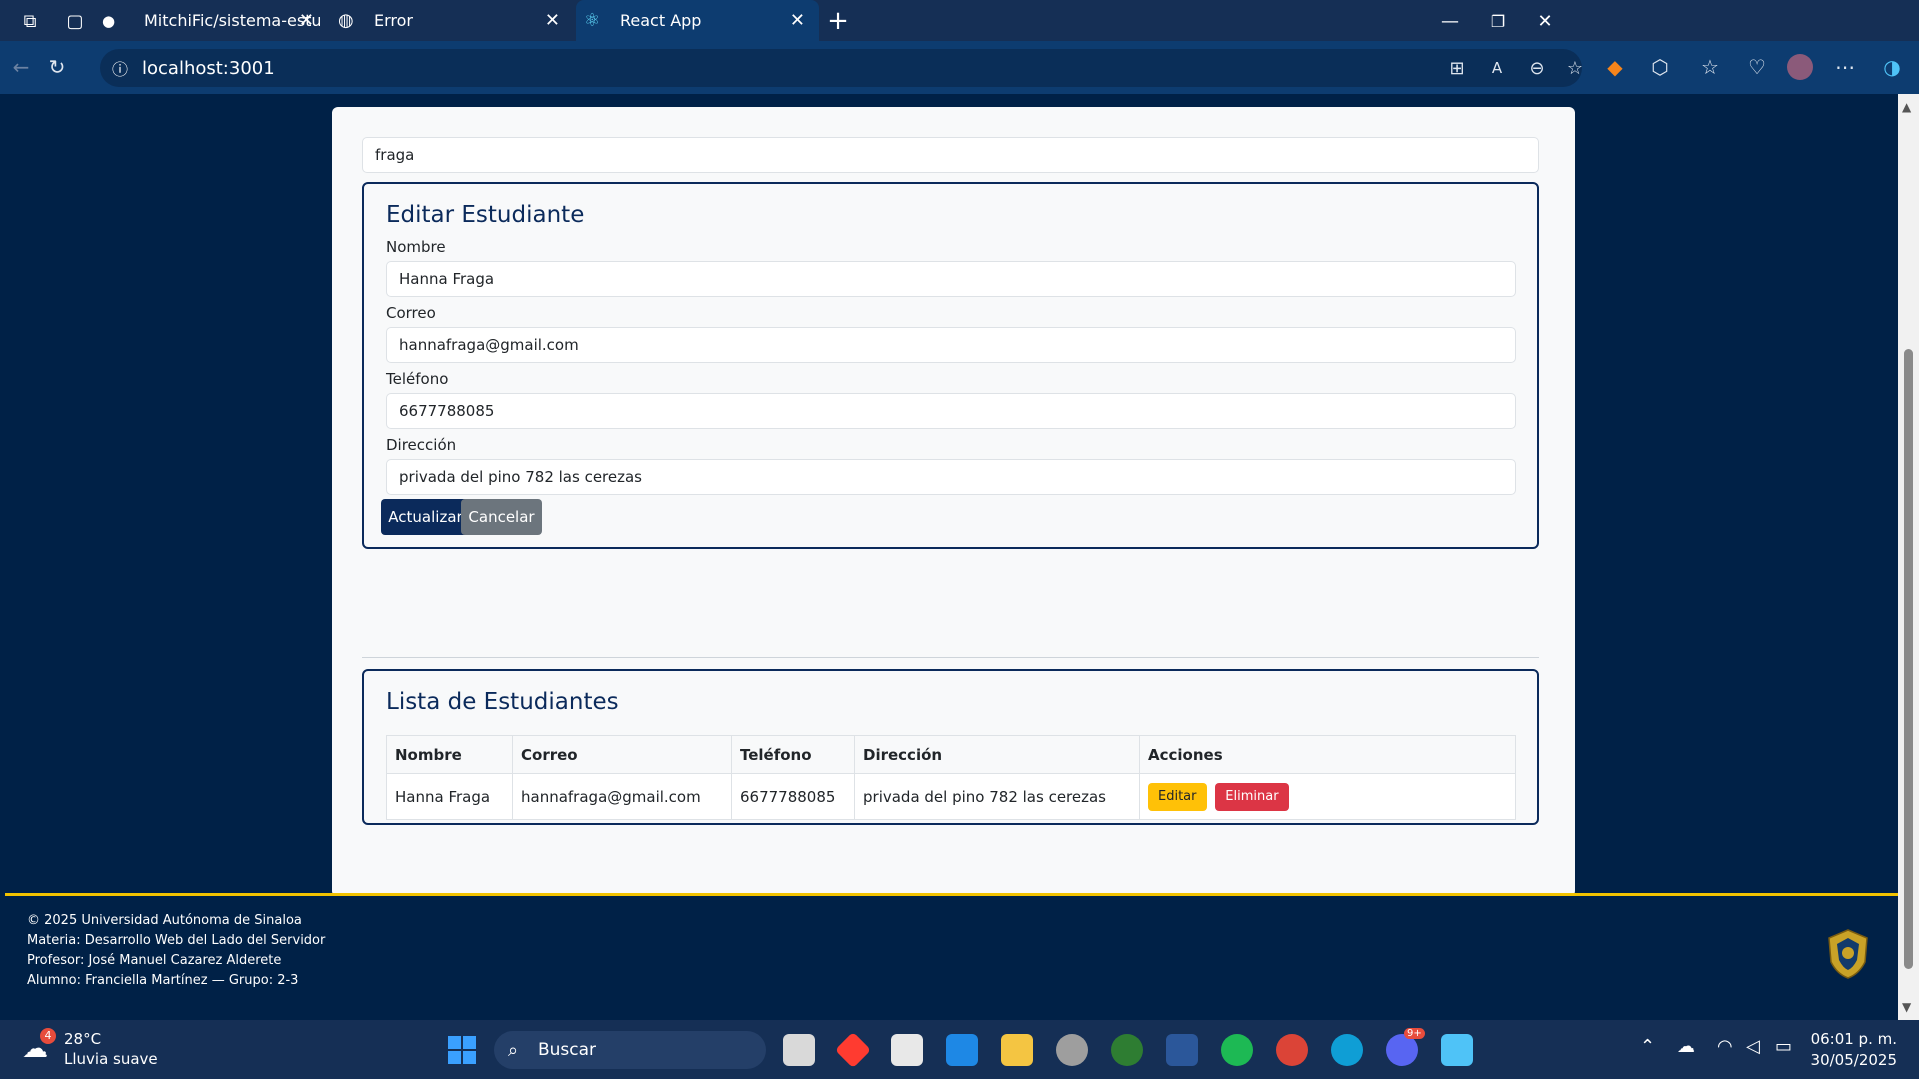  I want to click on back-icon: ←, so click(21, 67).